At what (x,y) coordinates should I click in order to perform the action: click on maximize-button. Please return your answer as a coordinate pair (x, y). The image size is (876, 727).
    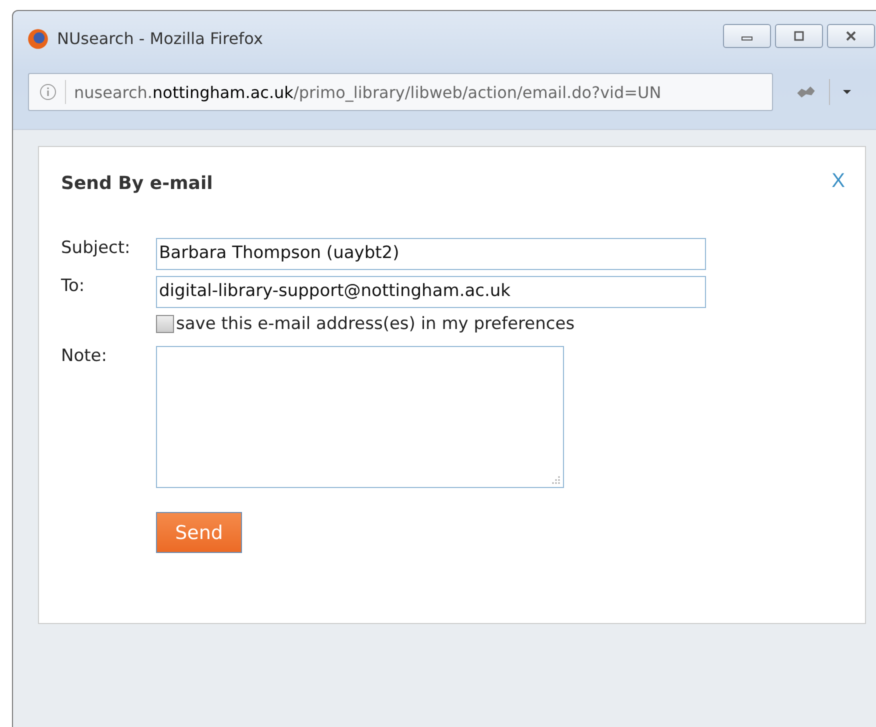
    Looking at the image, I should click on (799, 36).